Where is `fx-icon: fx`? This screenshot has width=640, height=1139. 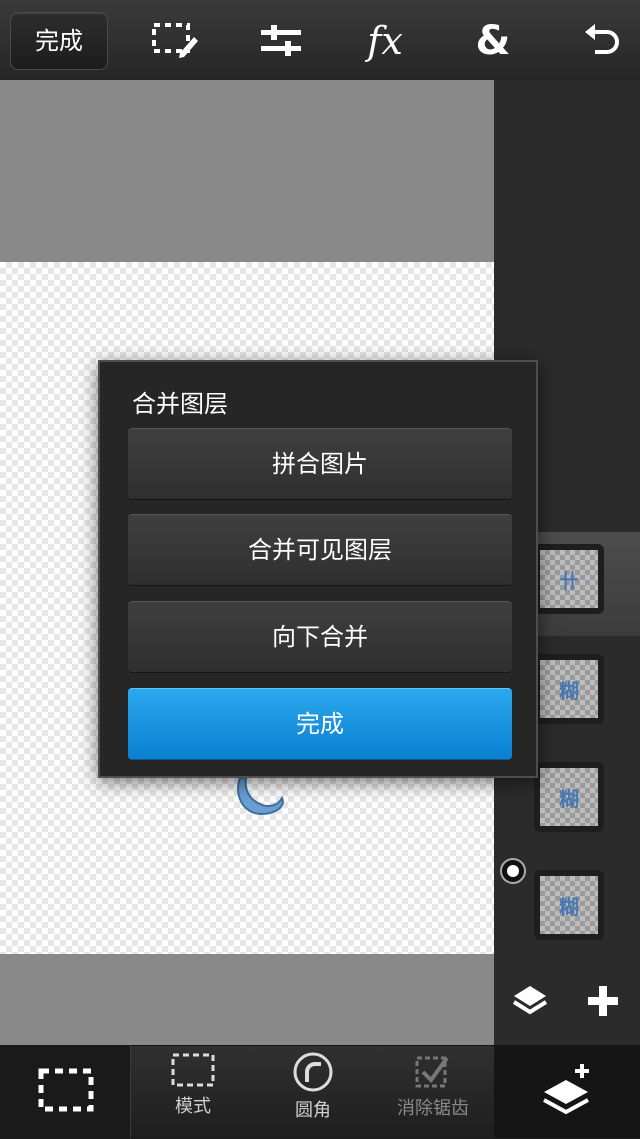
fx-icon: fx is located at coordinates (385, 41).